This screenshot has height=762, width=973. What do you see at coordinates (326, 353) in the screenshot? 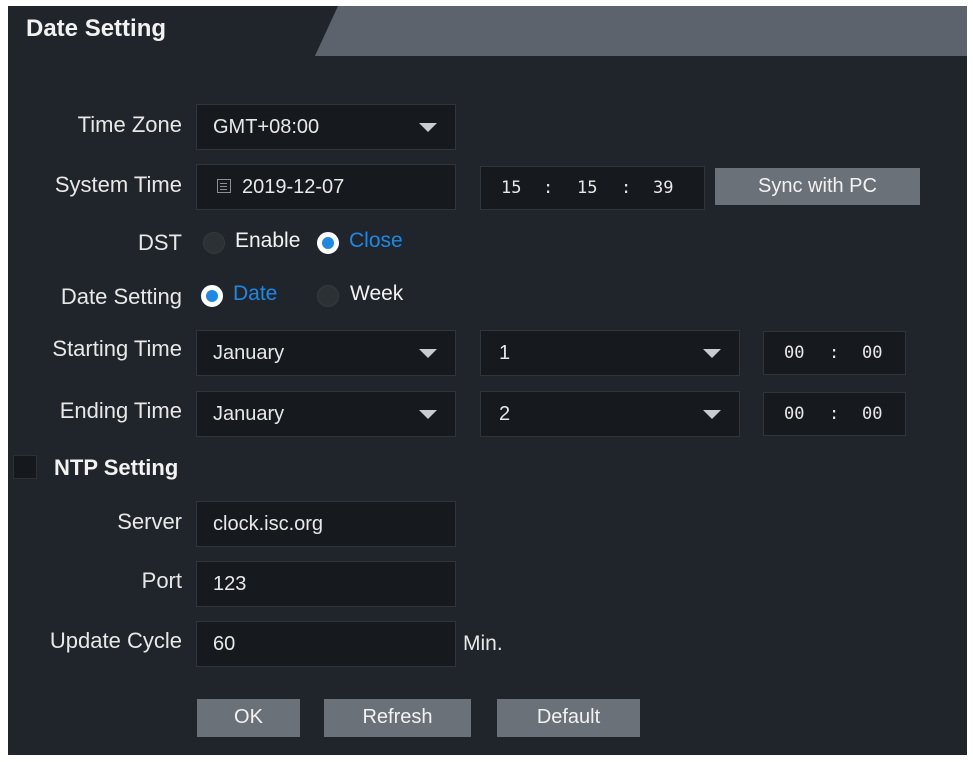
I see `starting-month-select: January` at bounding box center [326, 353].